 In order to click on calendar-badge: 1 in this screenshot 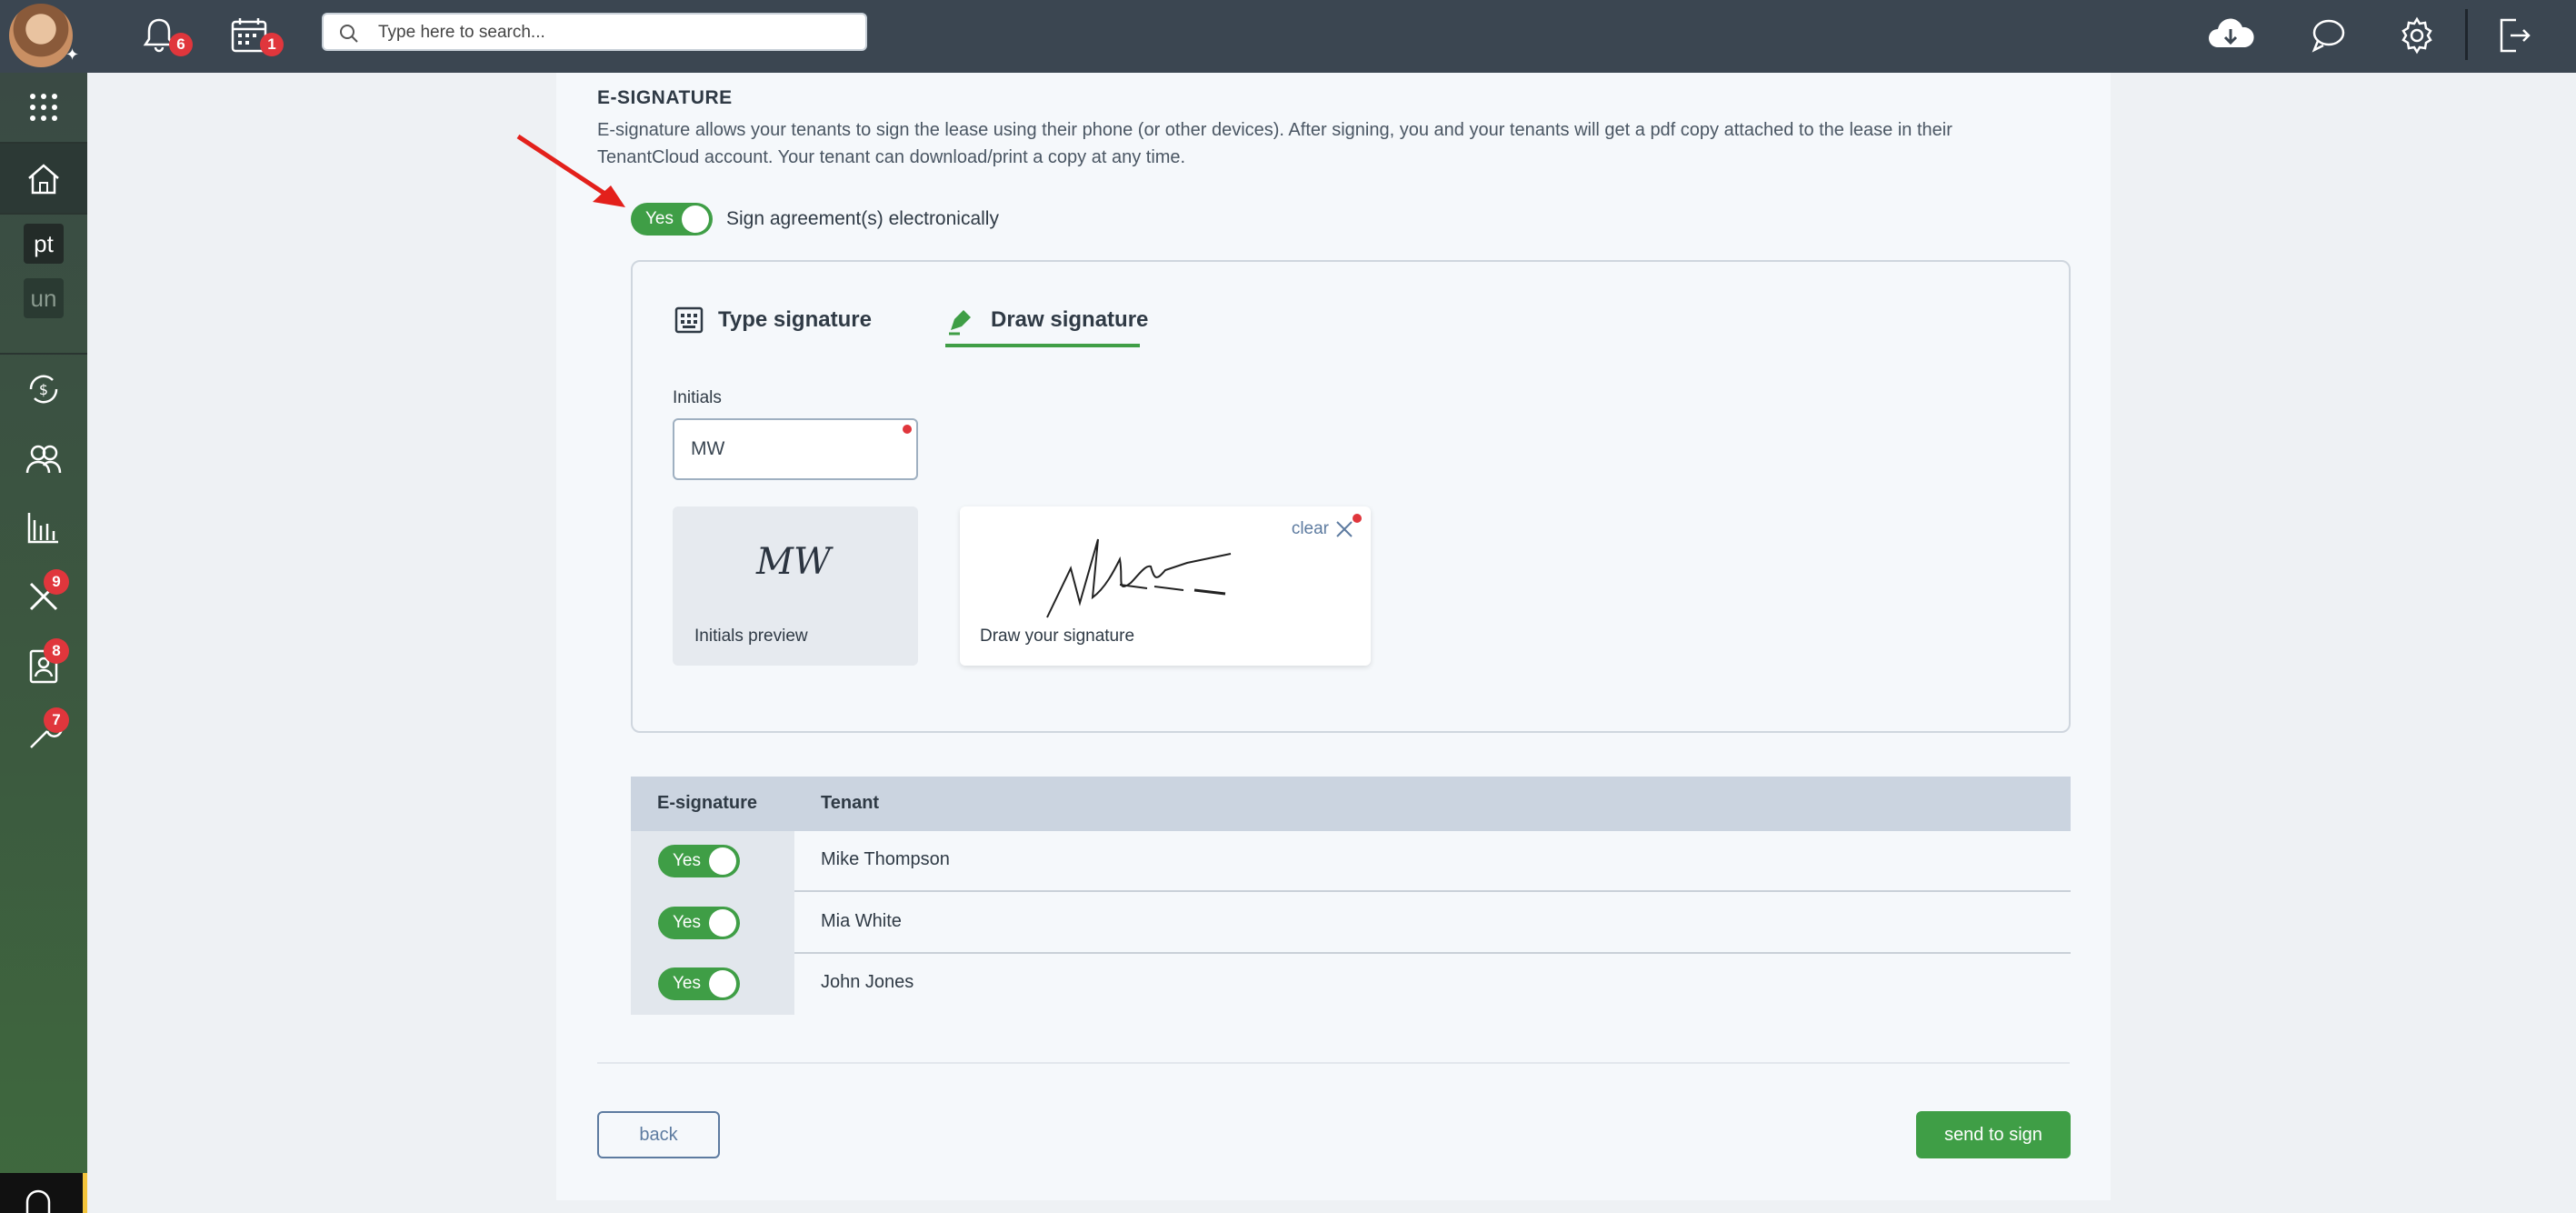, I will do `click(272, 44)`.